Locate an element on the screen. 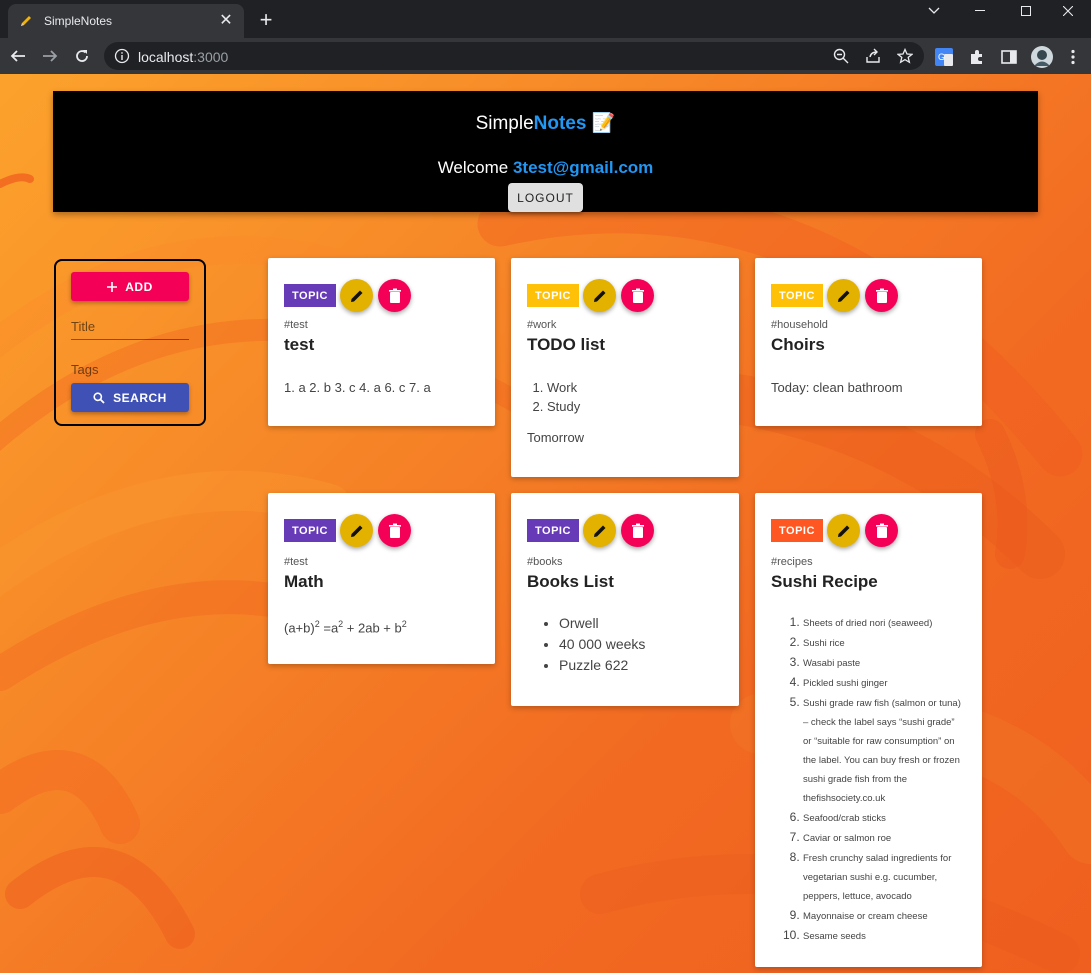 The height and width of the screenshot is (973, 1091). app-title: SimpleNotes 📝 is located at coordinates (545, 123).